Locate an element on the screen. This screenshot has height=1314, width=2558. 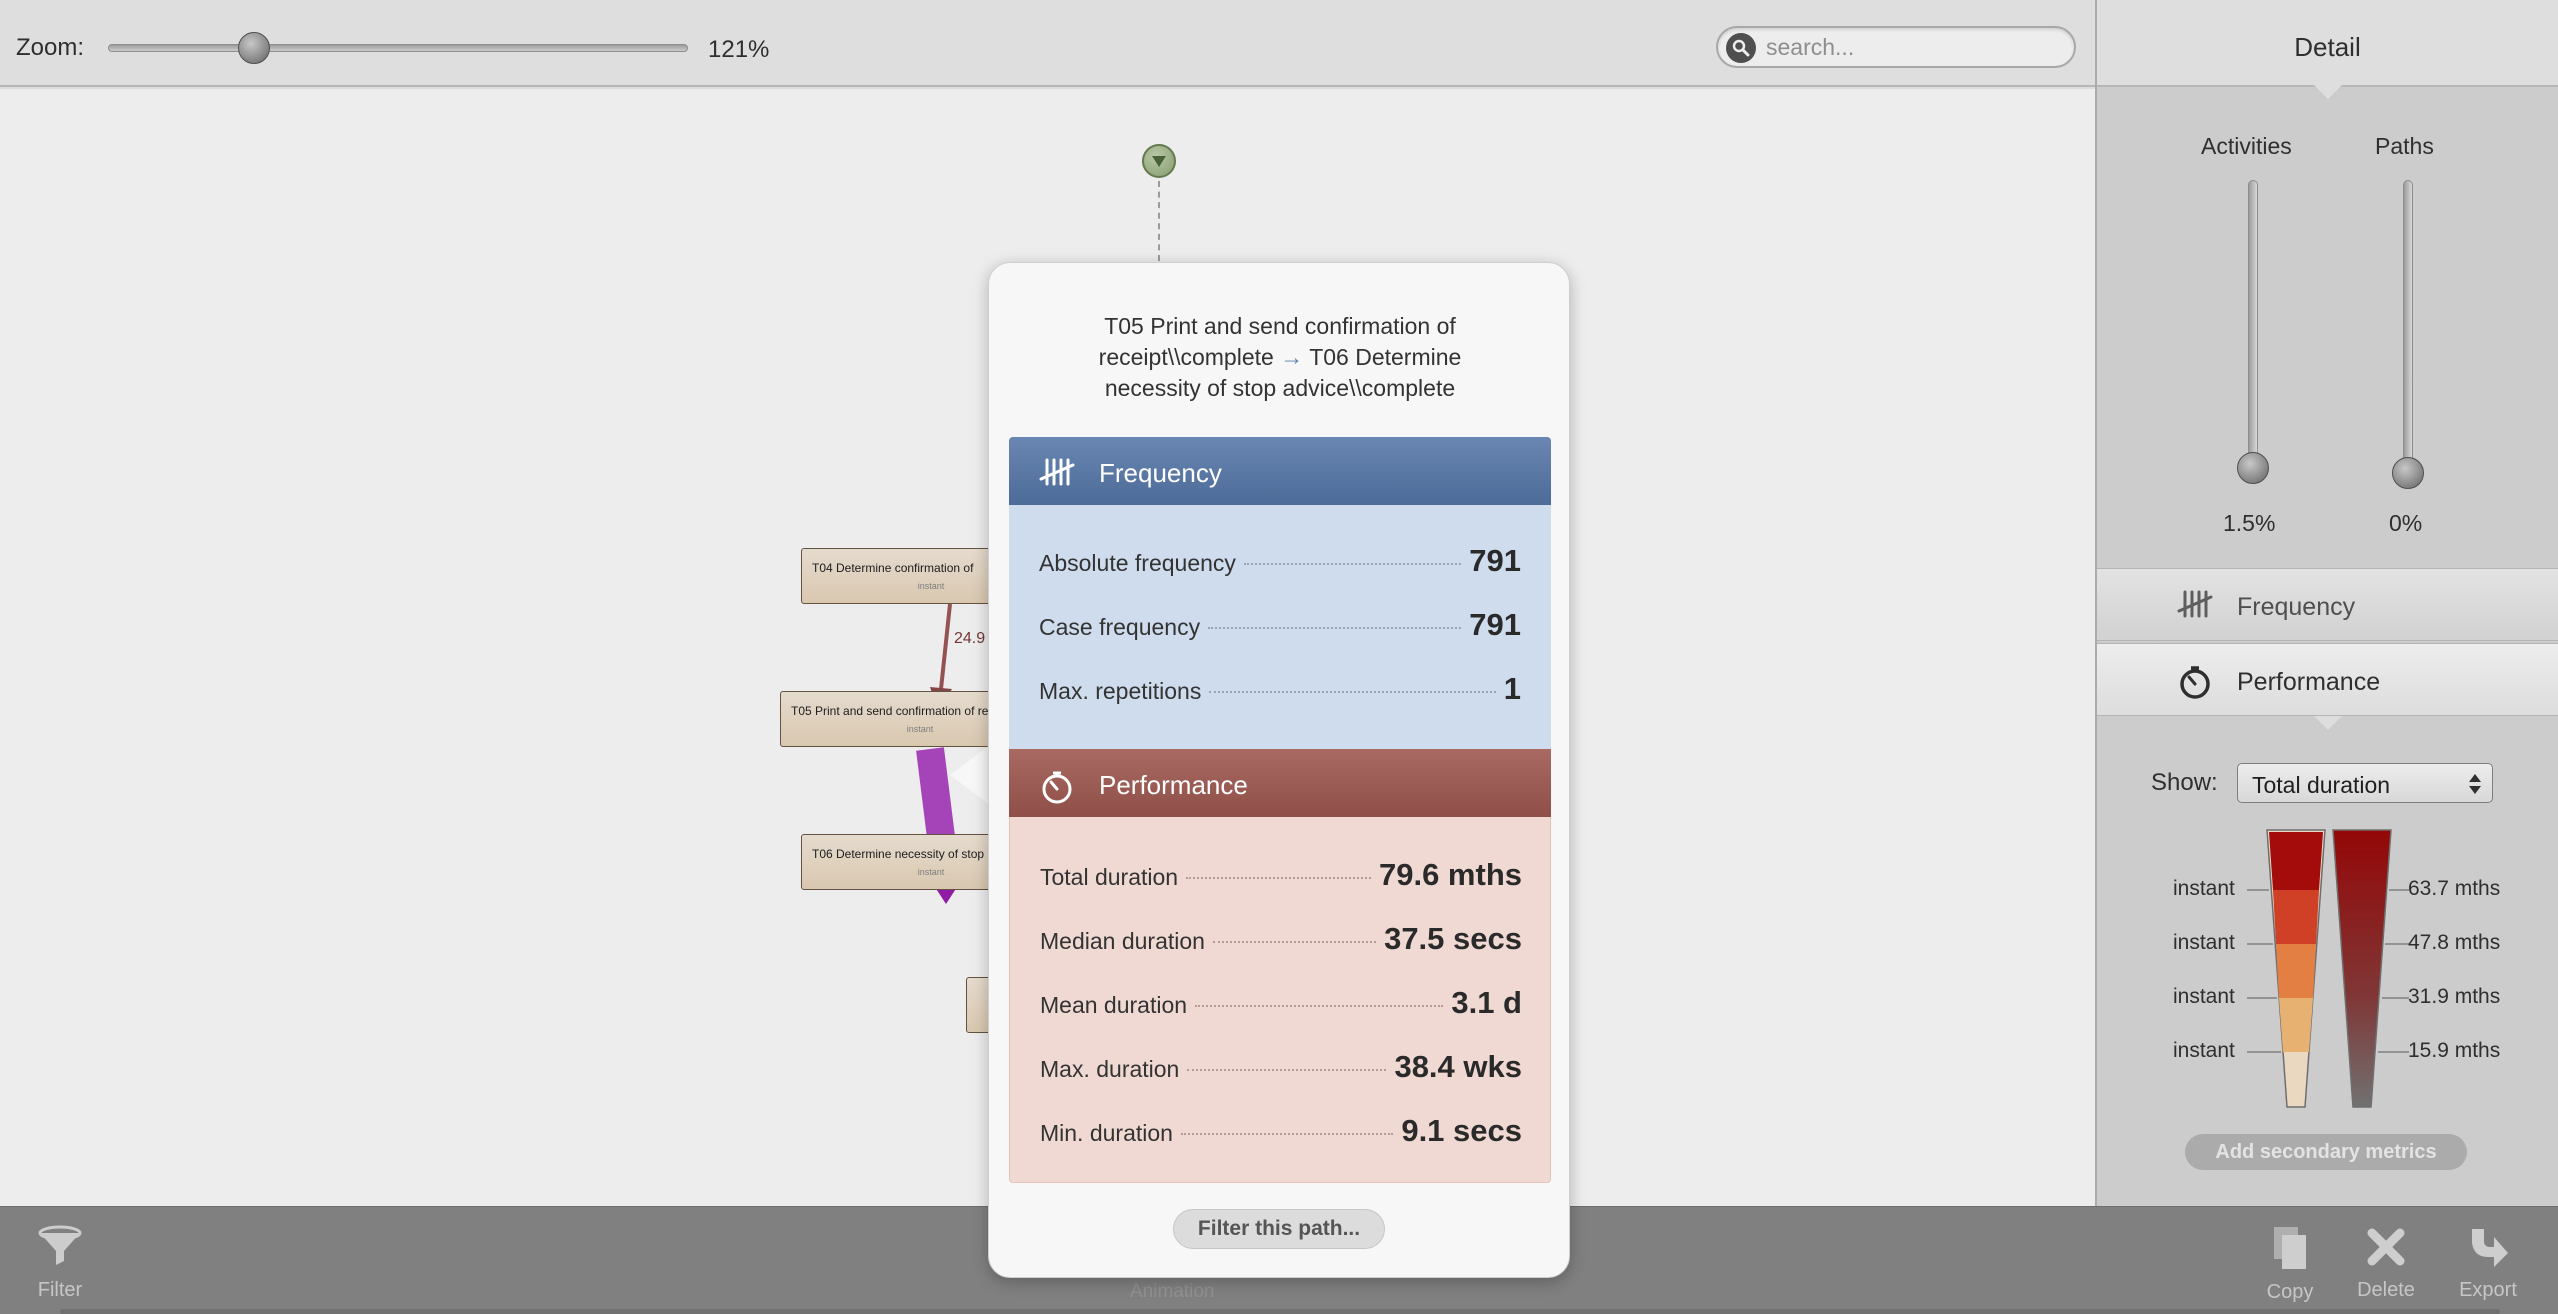
performance-section-header: Performance is located at coordinates (1280, 789).